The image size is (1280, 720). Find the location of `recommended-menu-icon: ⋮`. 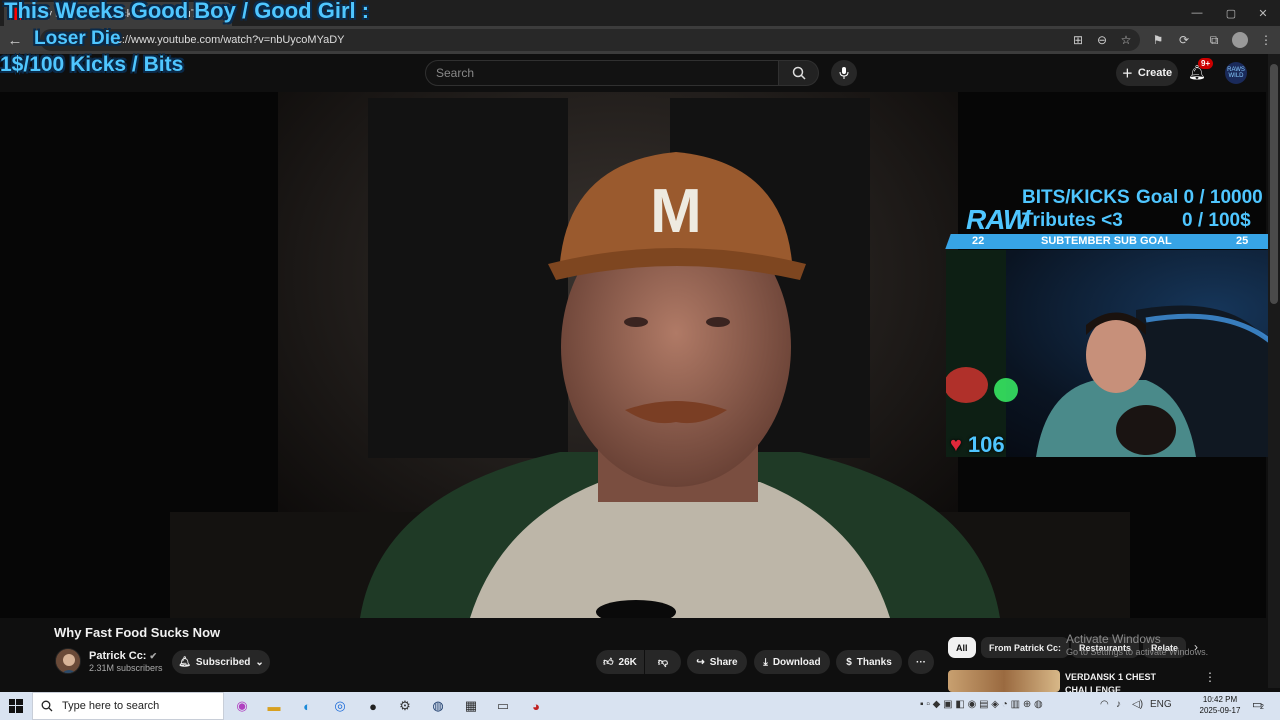

recommended-menu-icon: ⋮ is located at coordinates (1210, 677).